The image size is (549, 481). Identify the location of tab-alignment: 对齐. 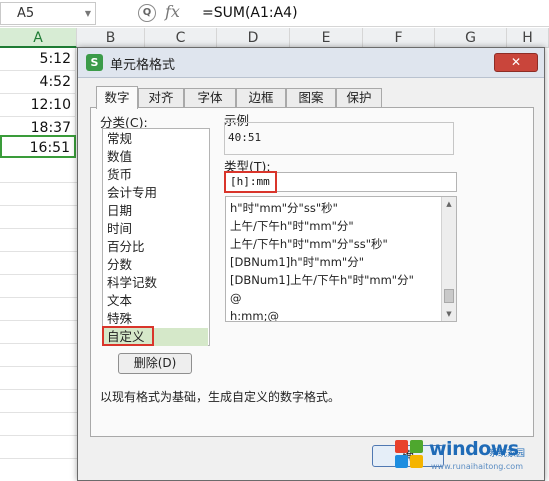
(161, 98).